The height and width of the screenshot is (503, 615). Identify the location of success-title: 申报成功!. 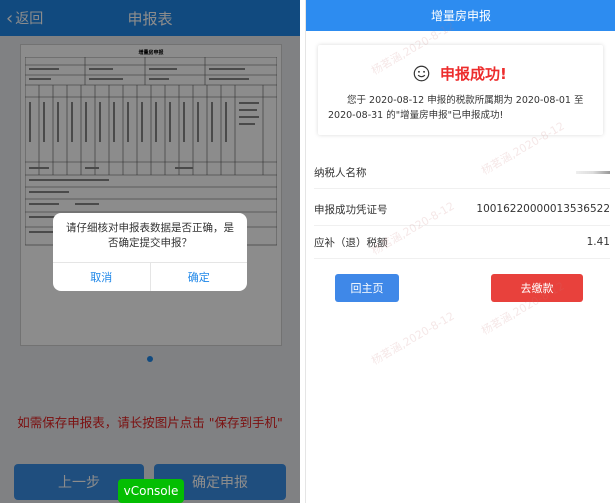
(473, 74).